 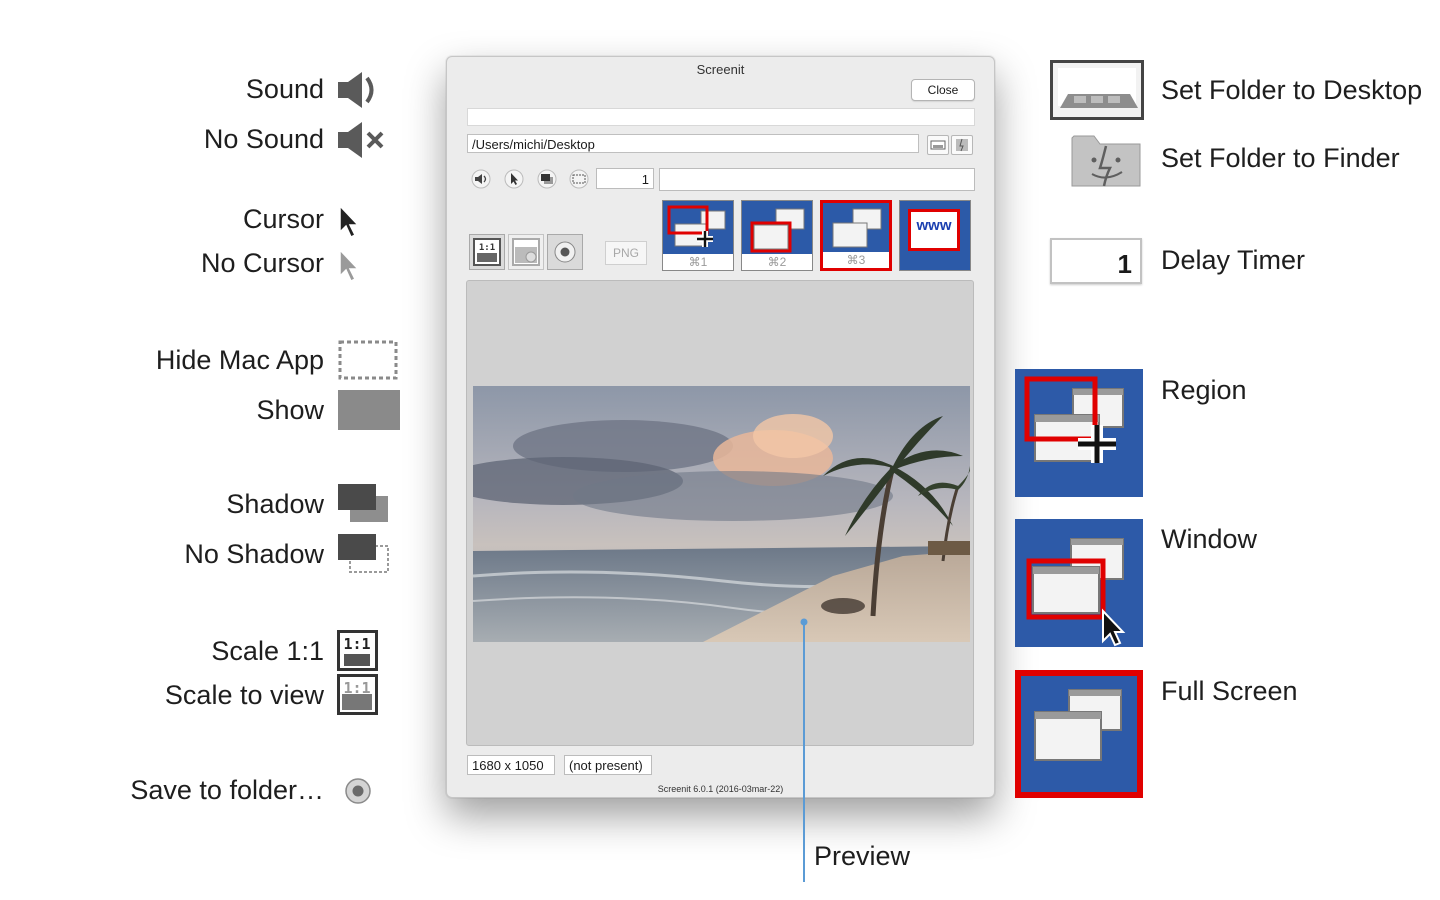 I want to click on legend-shadow: Shadow, so click(x=275, y=504).